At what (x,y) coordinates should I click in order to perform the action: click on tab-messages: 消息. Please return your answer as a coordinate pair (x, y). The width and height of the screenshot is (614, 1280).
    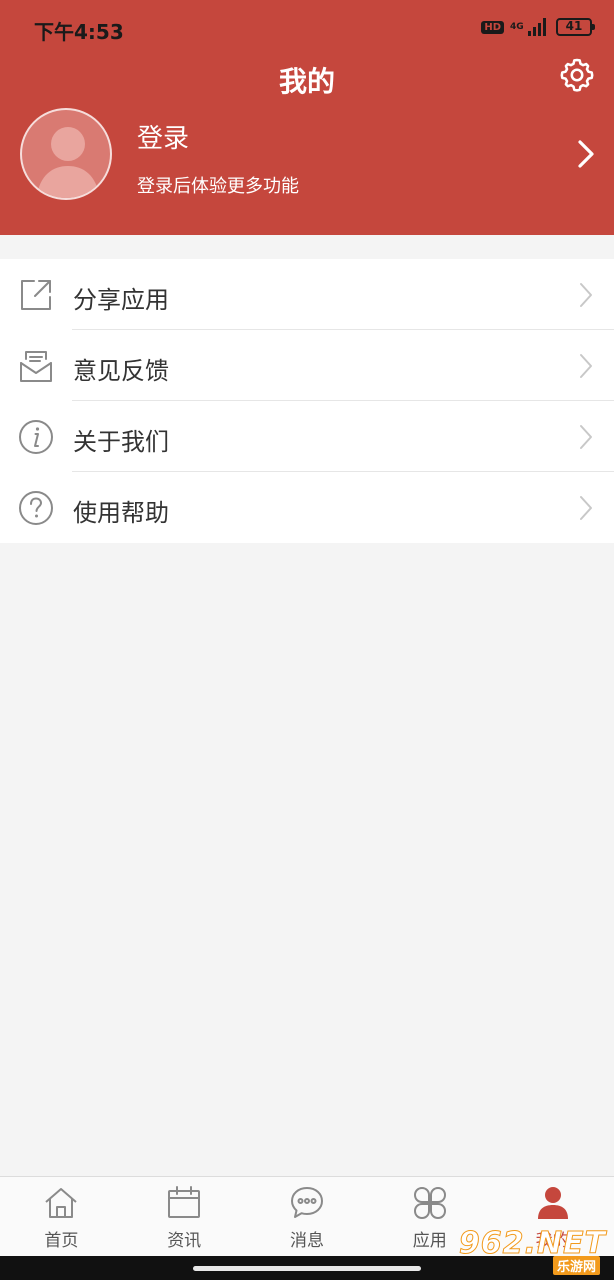
    Looking at the image, I should click on (307, 1217).